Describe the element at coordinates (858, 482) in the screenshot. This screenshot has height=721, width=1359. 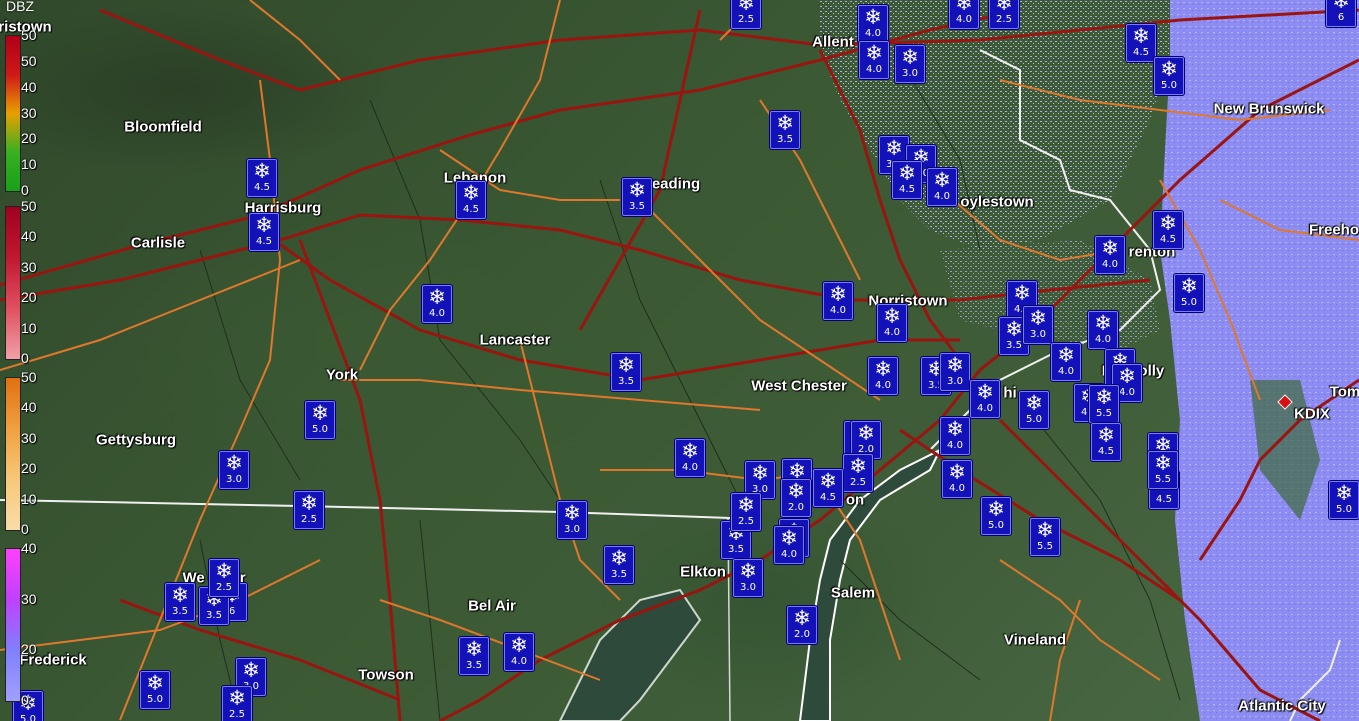
I see `snow-report-value: 2.5` at that location.